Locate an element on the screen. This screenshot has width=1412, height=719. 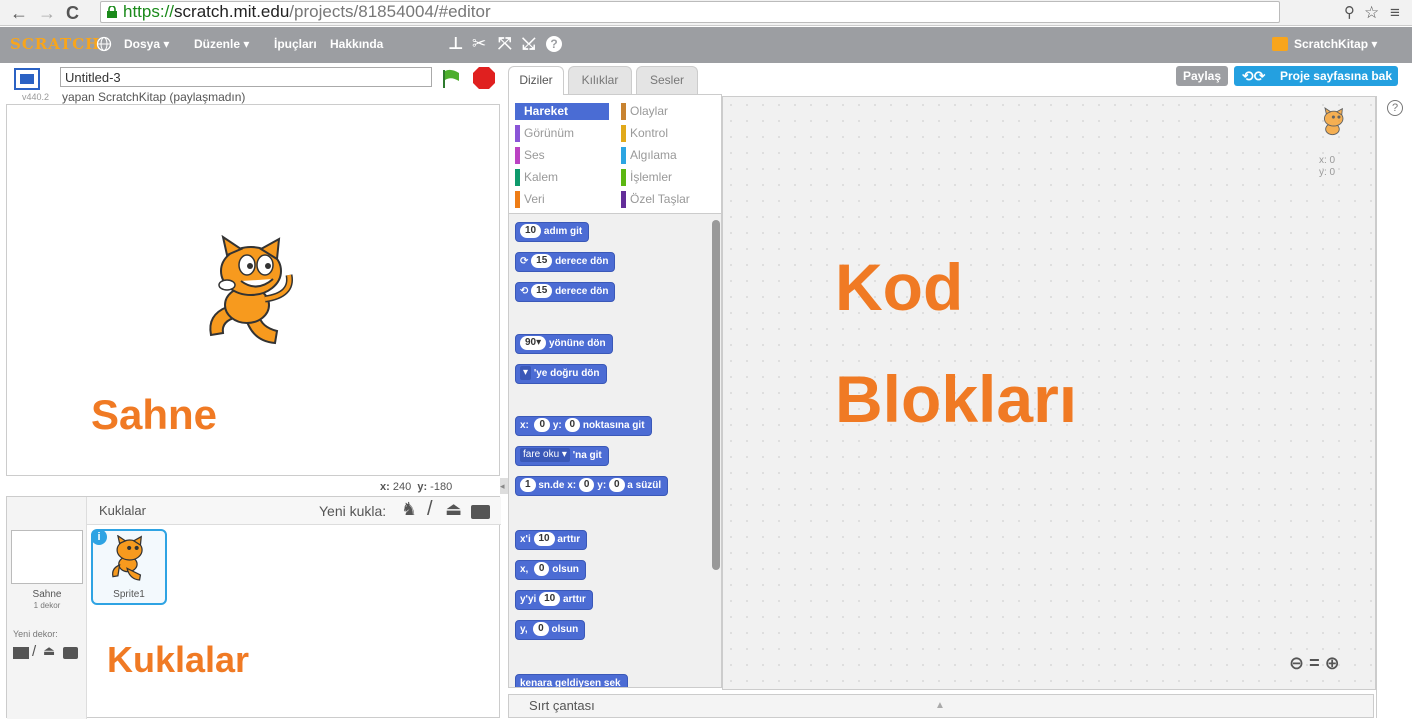
category-more-blocks: Özel Taşlar is located at coordinates (668, 199).